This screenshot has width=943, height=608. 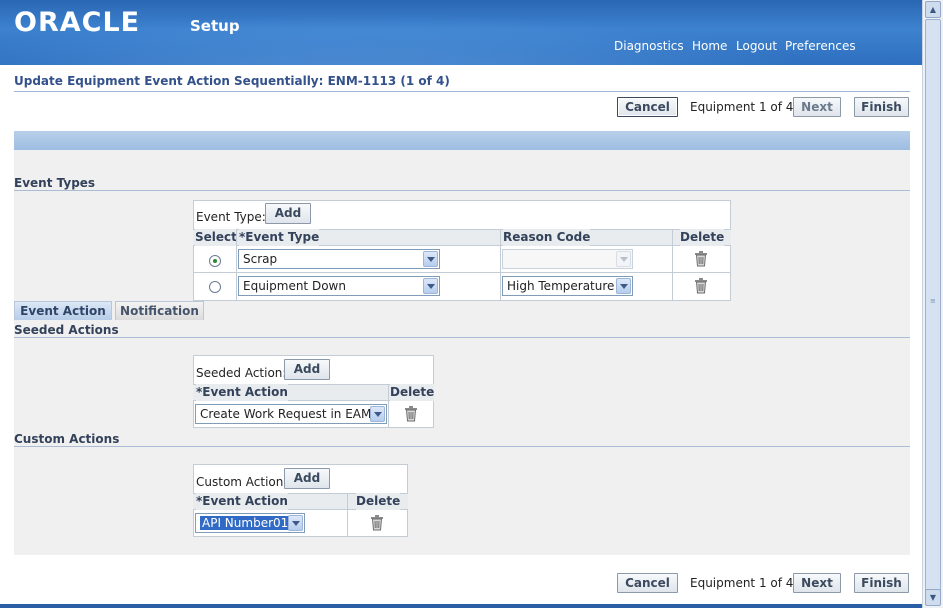 I want to click on reason-code-select, so click(x=567, y=259).